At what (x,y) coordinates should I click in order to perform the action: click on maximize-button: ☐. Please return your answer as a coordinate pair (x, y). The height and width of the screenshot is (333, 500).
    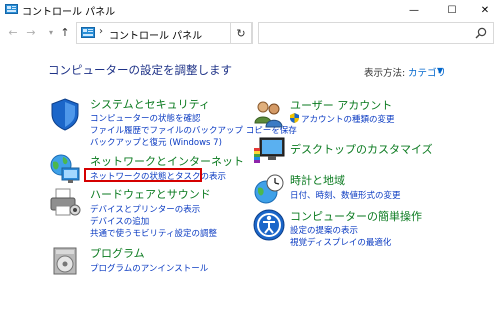
    Looking at the image, I should click on (452, 10).